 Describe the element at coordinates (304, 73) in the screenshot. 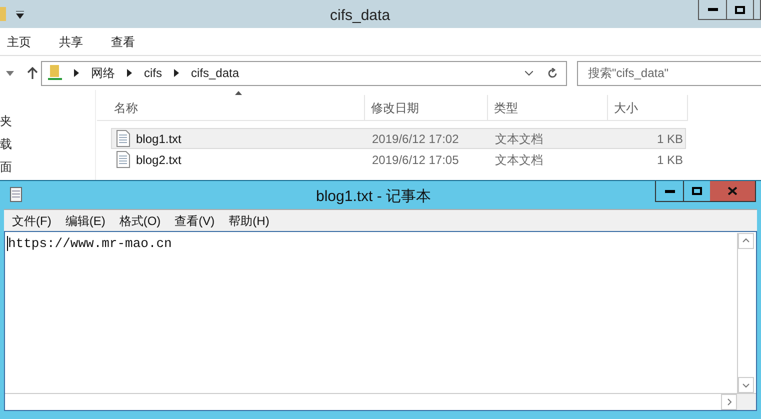

I see `address-bar: 网络 cifs cifs_data` at that location.